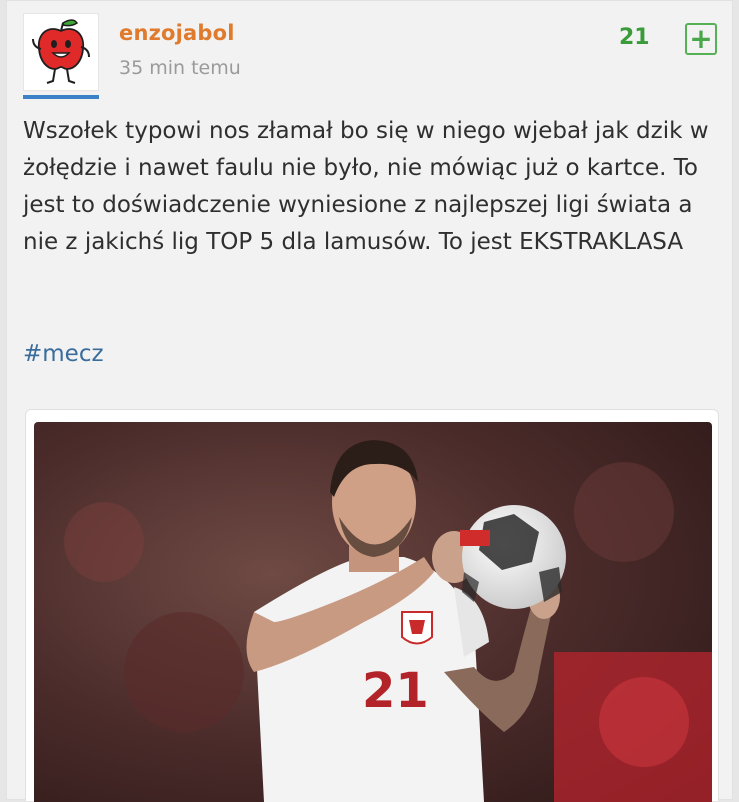 The height and width of the screenshot is (802, 739). What do you see at coordinates (634, 37) in the screenshot?
I see `vote-count: 21` at bounding box center [634, 37].